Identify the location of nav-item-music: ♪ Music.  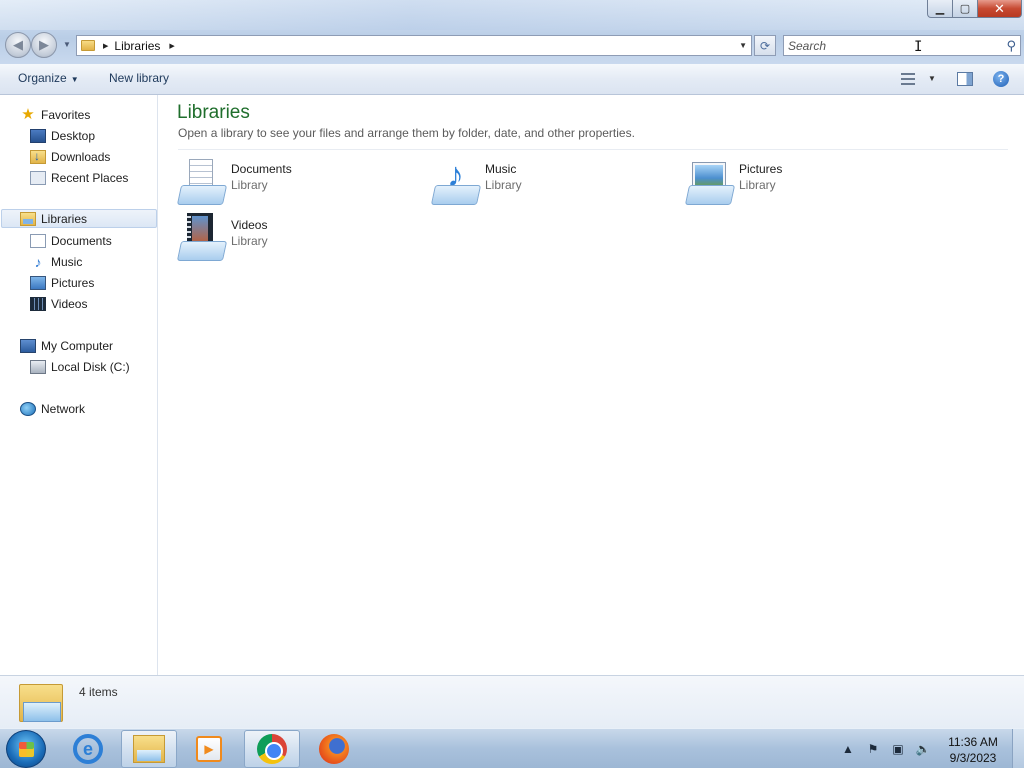
(56, 261).